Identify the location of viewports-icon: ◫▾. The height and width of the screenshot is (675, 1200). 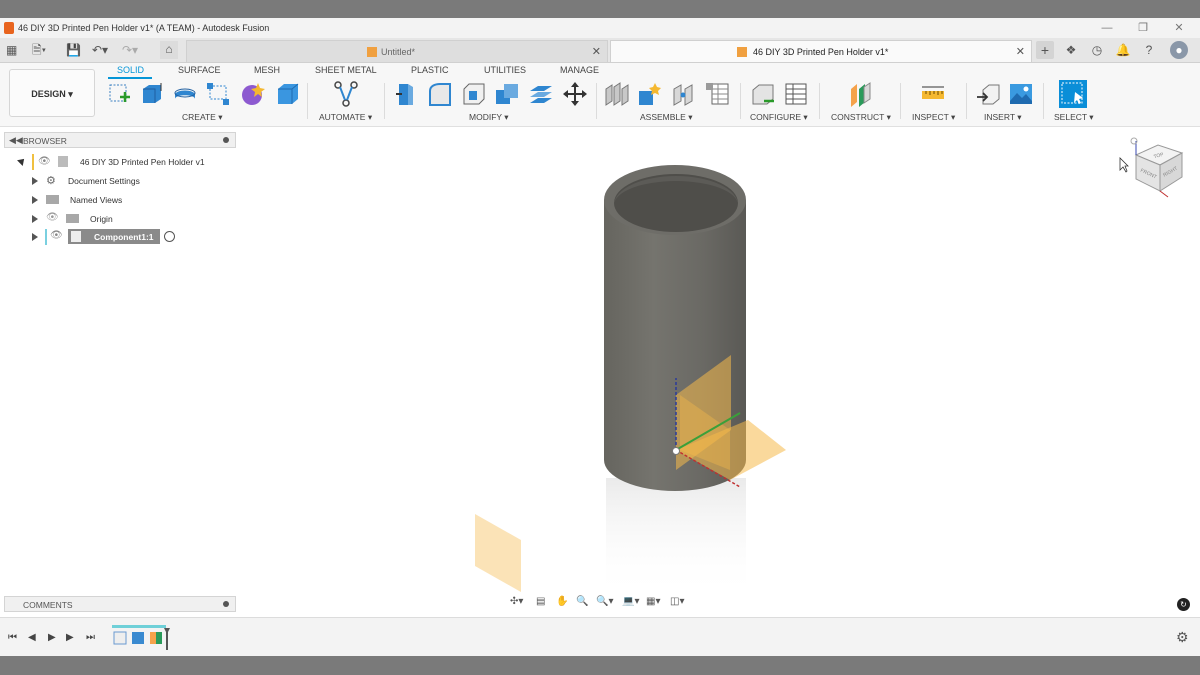
(677, 601).